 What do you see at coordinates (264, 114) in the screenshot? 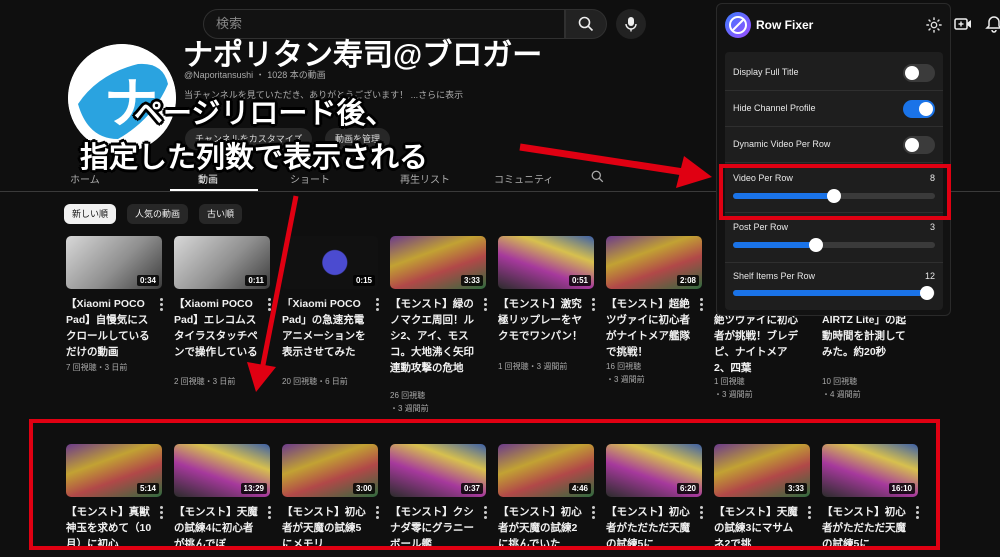
I see `annotation-line-1: ページリロード後、` at bounding box center [264, 114].